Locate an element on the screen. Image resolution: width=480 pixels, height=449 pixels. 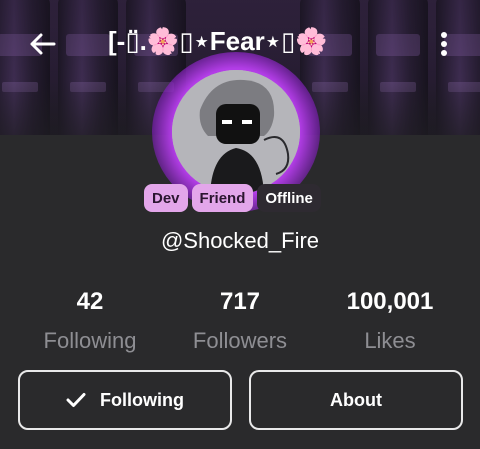
stat-following-label: Following is located at coordinates (90, 340).